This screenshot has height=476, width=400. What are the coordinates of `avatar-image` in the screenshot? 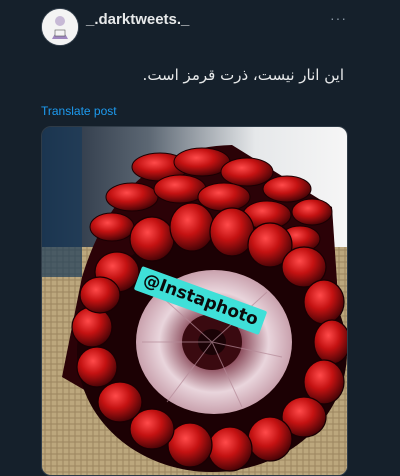 It's located at (60, 27).